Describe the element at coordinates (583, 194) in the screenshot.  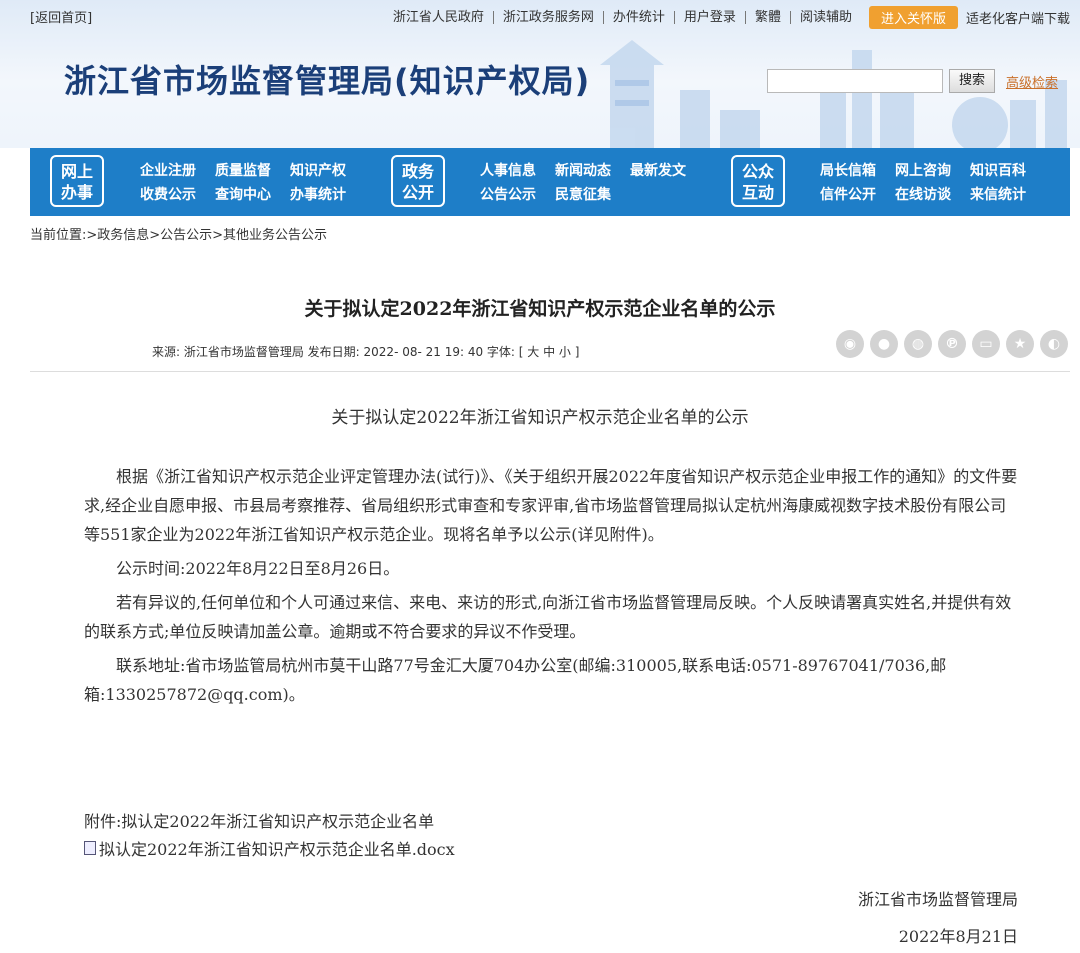
I see `nav-link-opinion-collection: 民意征集` at that location.